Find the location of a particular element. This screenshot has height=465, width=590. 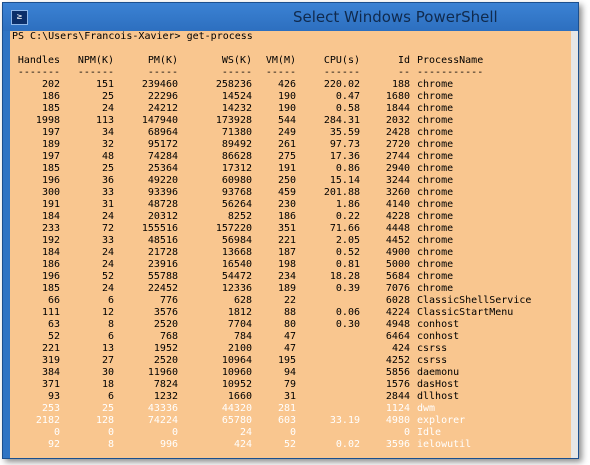

column-header: NPM(K) is located at coordinates (95, 60).